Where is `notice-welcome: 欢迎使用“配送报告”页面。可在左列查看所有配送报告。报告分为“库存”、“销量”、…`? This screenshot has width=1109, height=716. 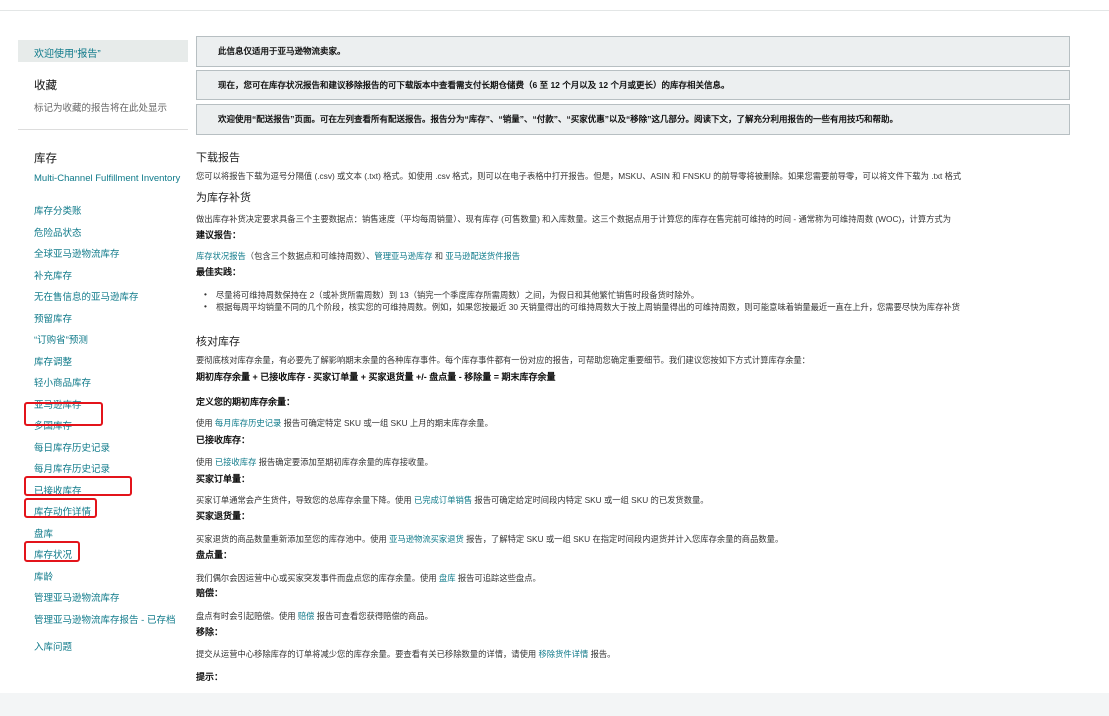 notice-welcome: 欢迎使用“配送报告”页面。可在左列查看所有配送报告。报告分为“库存”、“销量”、… is located at coordinates (633, 119).